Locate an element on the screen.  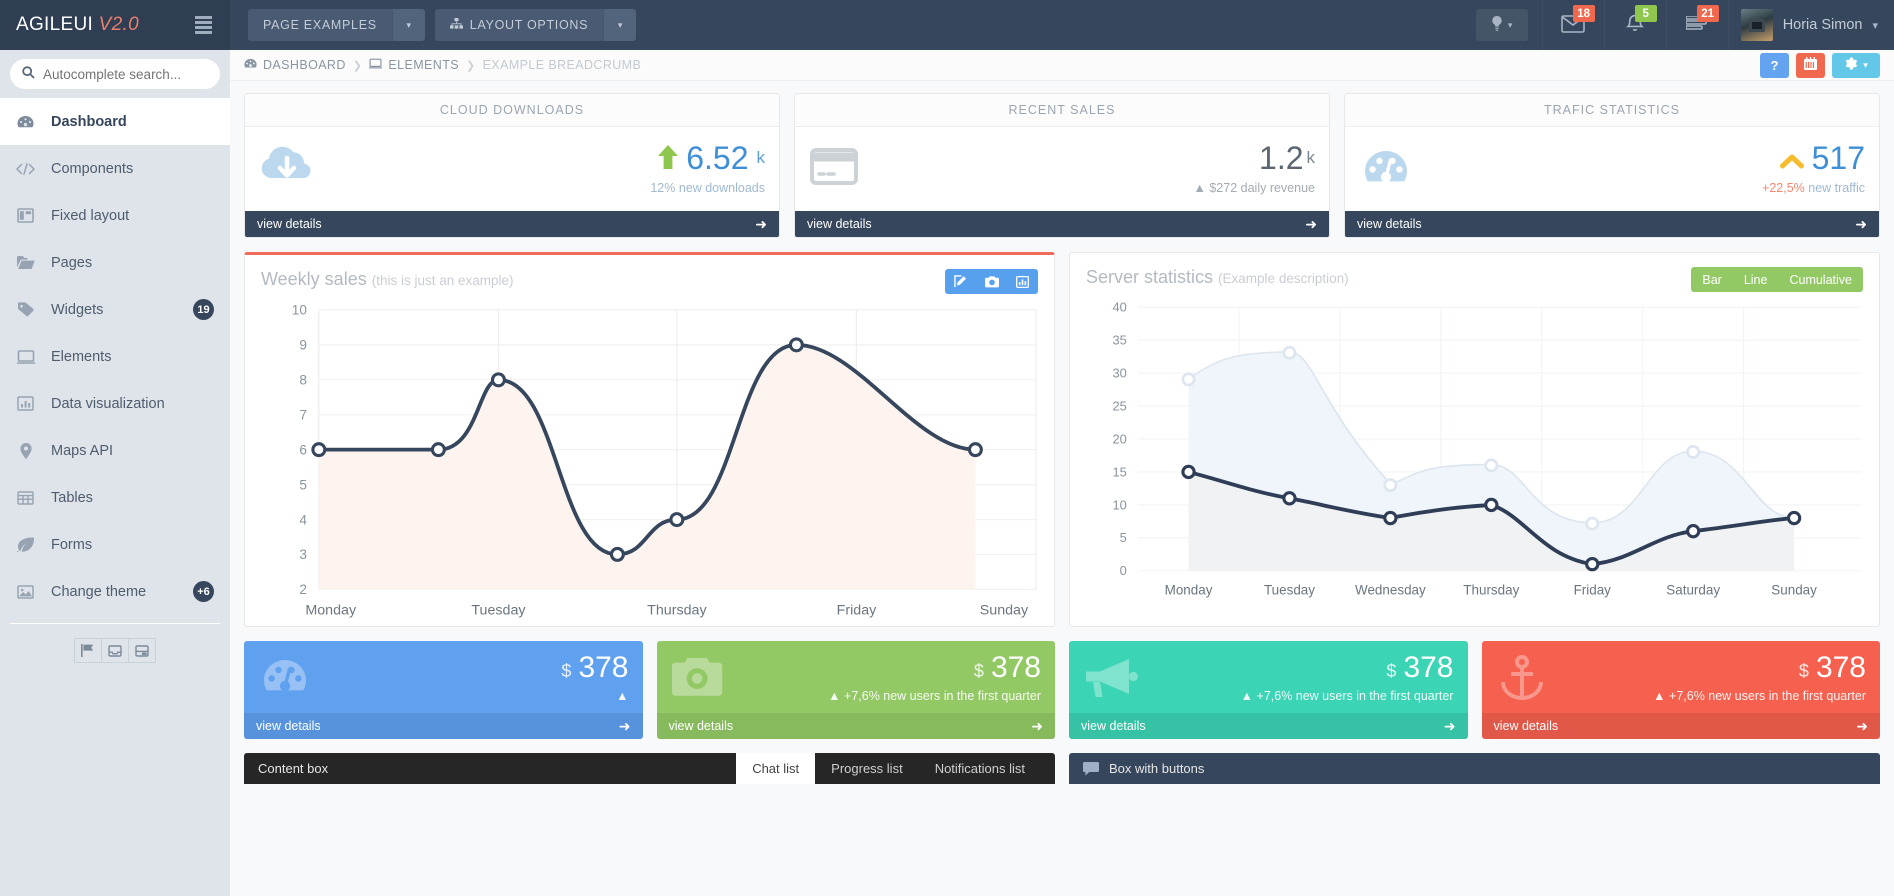
sidebar-item-label: Change theme is located at coordinates (99, 591).